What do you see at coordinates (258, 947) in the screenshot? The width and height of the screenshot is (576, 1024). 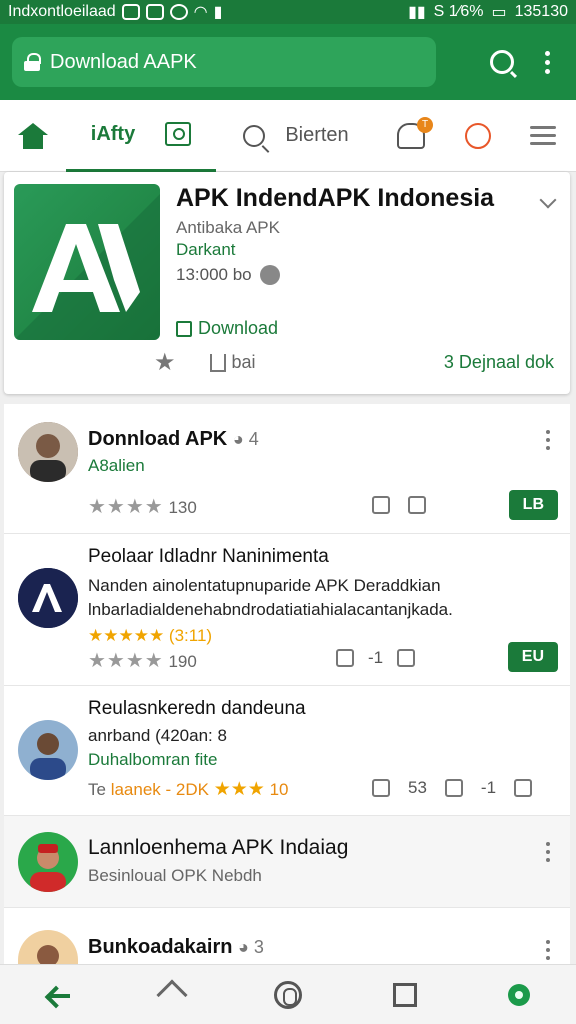 I see `review-count: 3` at bounding box center [258, 947].